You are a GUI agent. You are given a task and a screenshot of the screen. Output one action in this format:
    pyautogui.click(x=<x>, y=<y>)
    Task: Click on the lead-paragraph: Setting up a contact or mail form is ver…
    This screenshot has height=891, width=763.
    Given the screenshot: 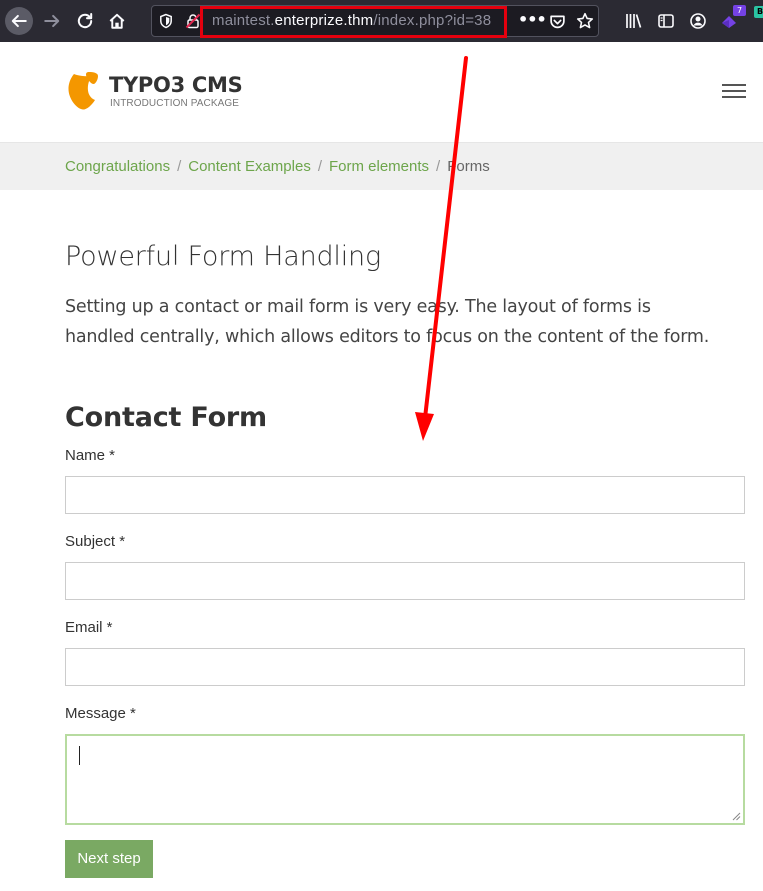 What is the action you would take?
    pyautogui.click(x=387, y=322)
    